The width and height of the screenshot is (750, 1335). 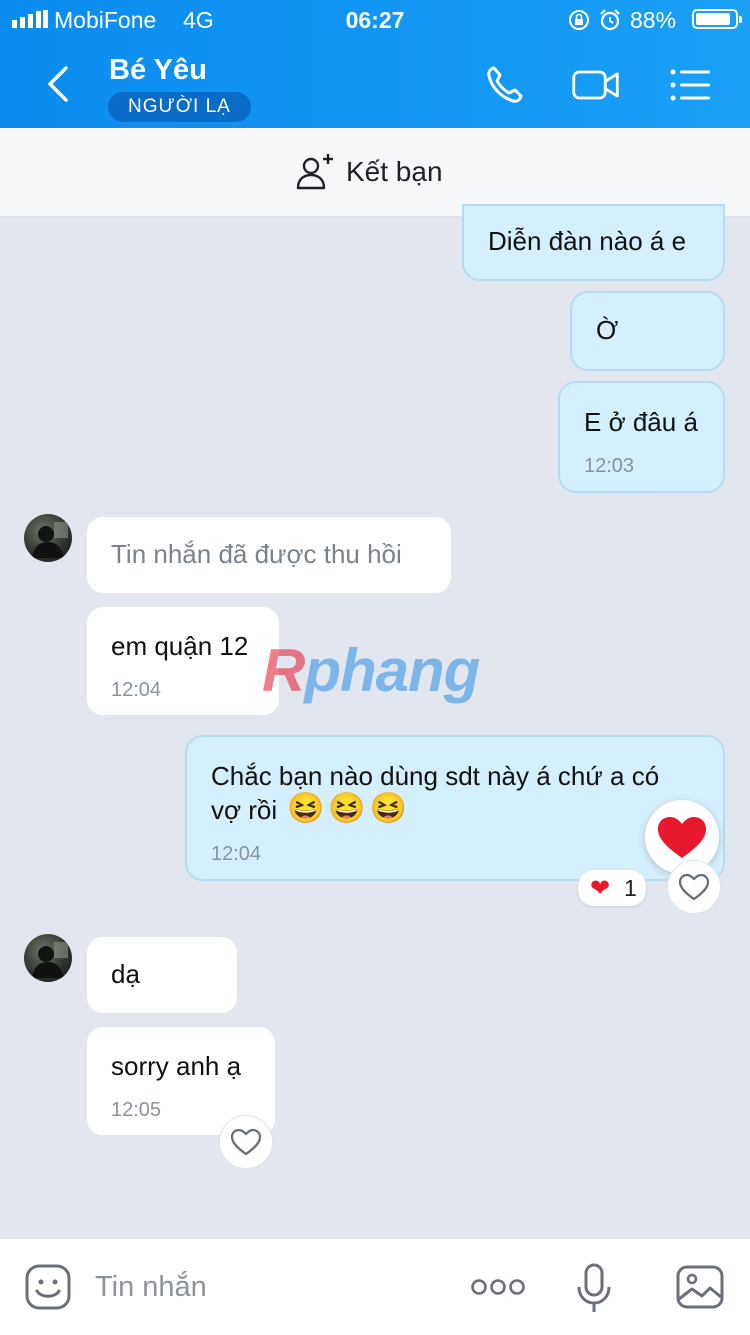 What do you see at coordinates (607, 330) in the screenshot?
I see `message-text: Ờ` at bounding box center [607, 330].